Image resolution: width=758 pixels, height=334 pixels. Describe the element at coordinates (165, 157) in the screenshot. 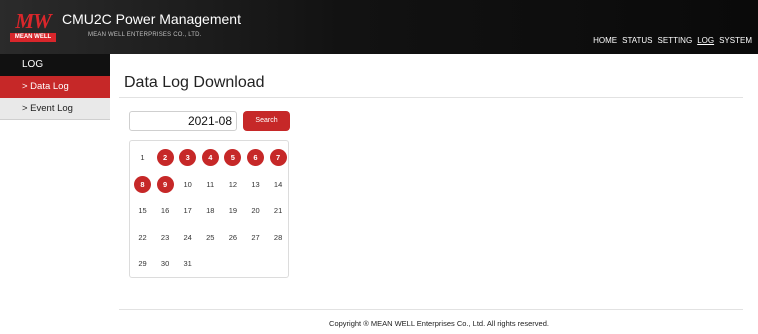

I see `calendar-day-2: 2` at that location.